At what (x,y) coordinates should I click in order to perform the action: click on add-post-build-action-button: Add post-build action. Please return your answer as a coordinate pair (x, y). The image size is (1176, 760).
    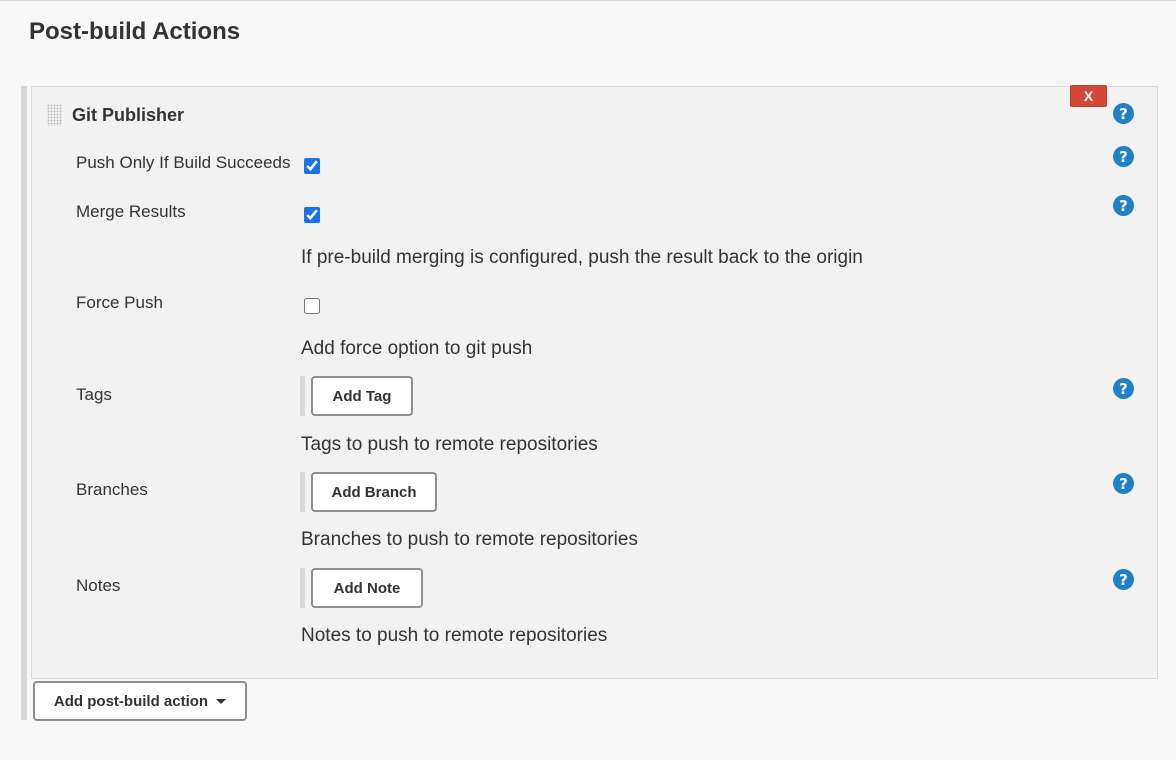
    Looking at the image, I should click on (140, 701).